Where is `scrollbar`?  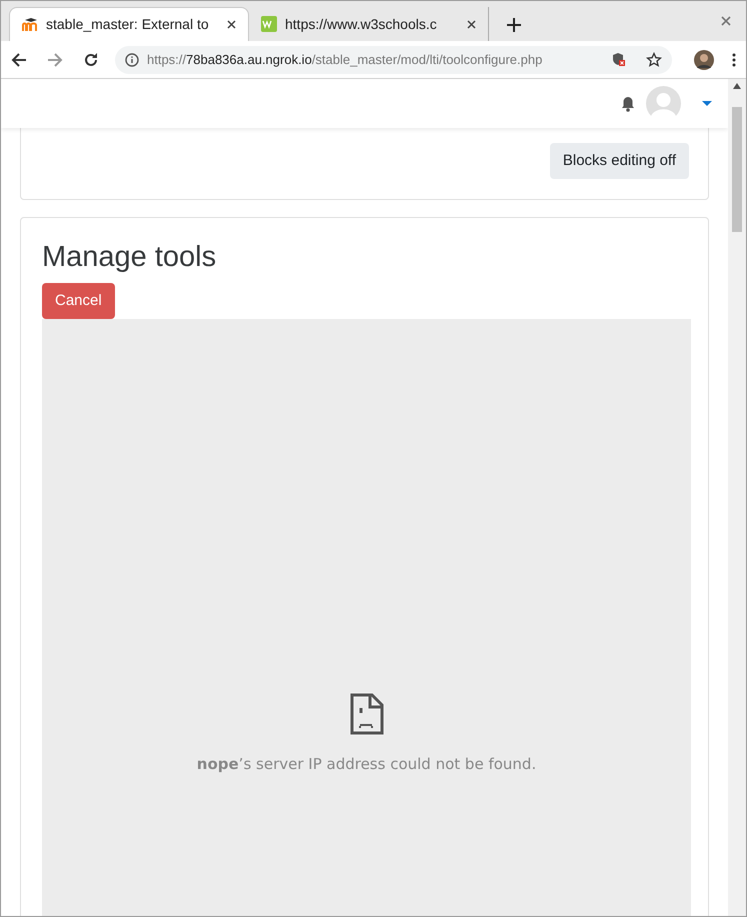 scrollbar is located at coordinates (737, 497).